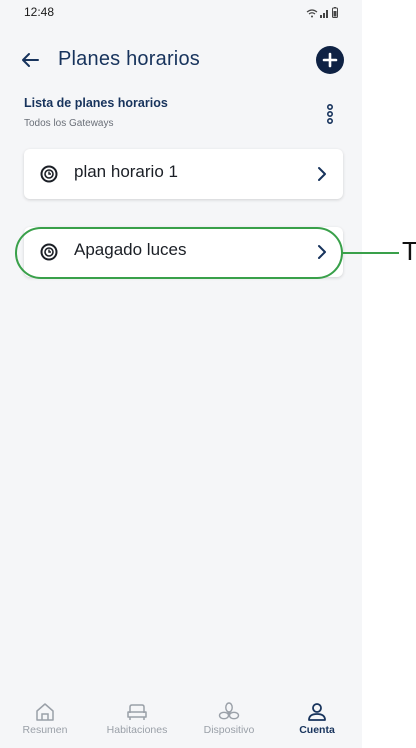 The image size is (416, 748). What do you see at coordinates (129, 59) in the screenshot?
I see `page-title: Planes horarios` at bounding box center [129, 59].